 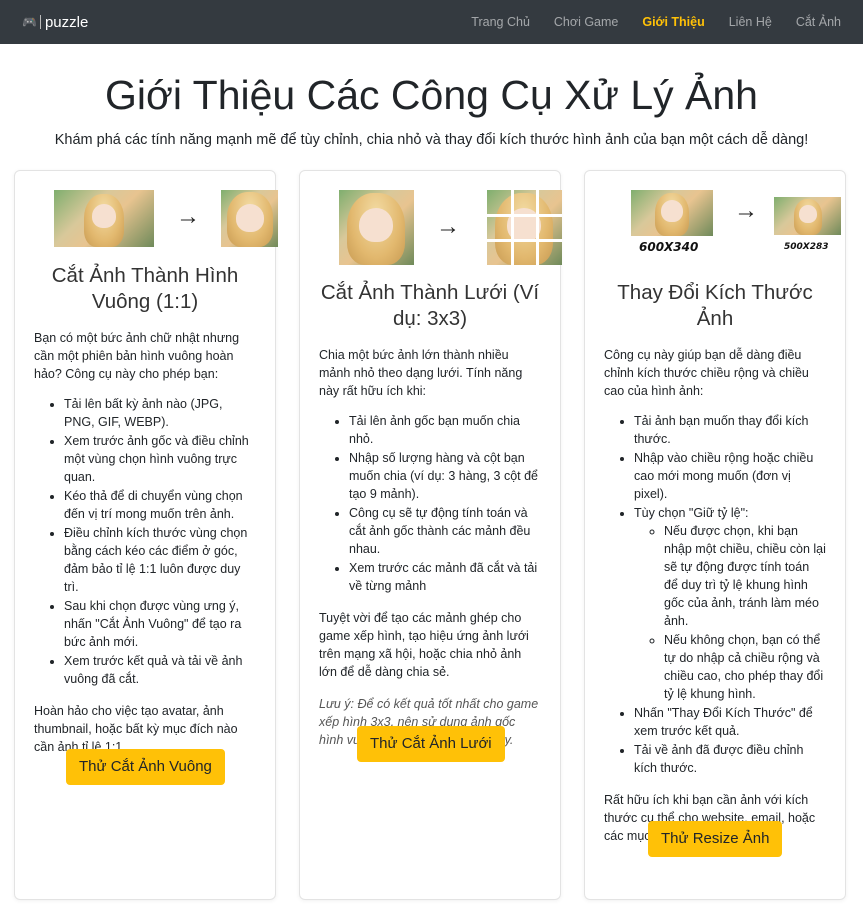 What do you see at coordinates (586, 22) in the screenshot?
I see `nav-link-play-game: Chơi Game` at bounding box center [586, 22].